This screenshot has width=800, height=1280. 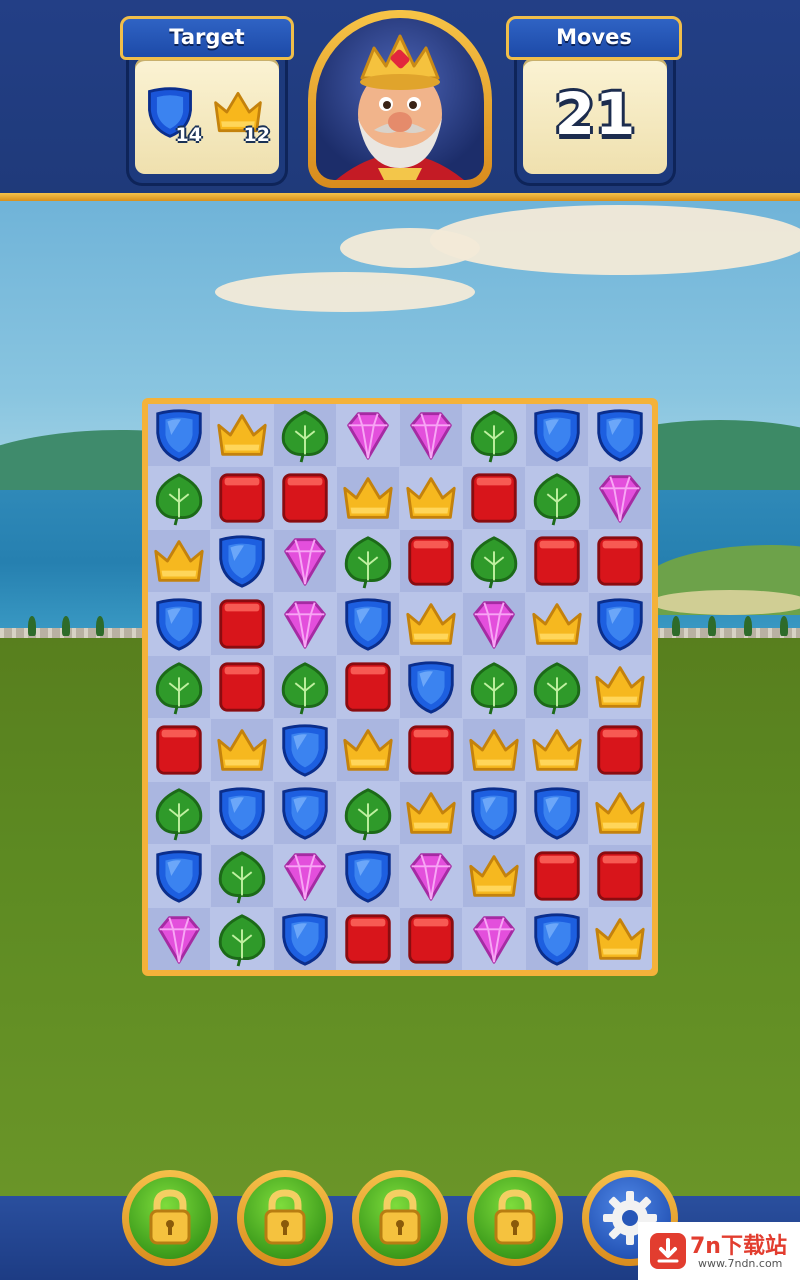 I want to click on king-portrait, so click(x=400, y=99).